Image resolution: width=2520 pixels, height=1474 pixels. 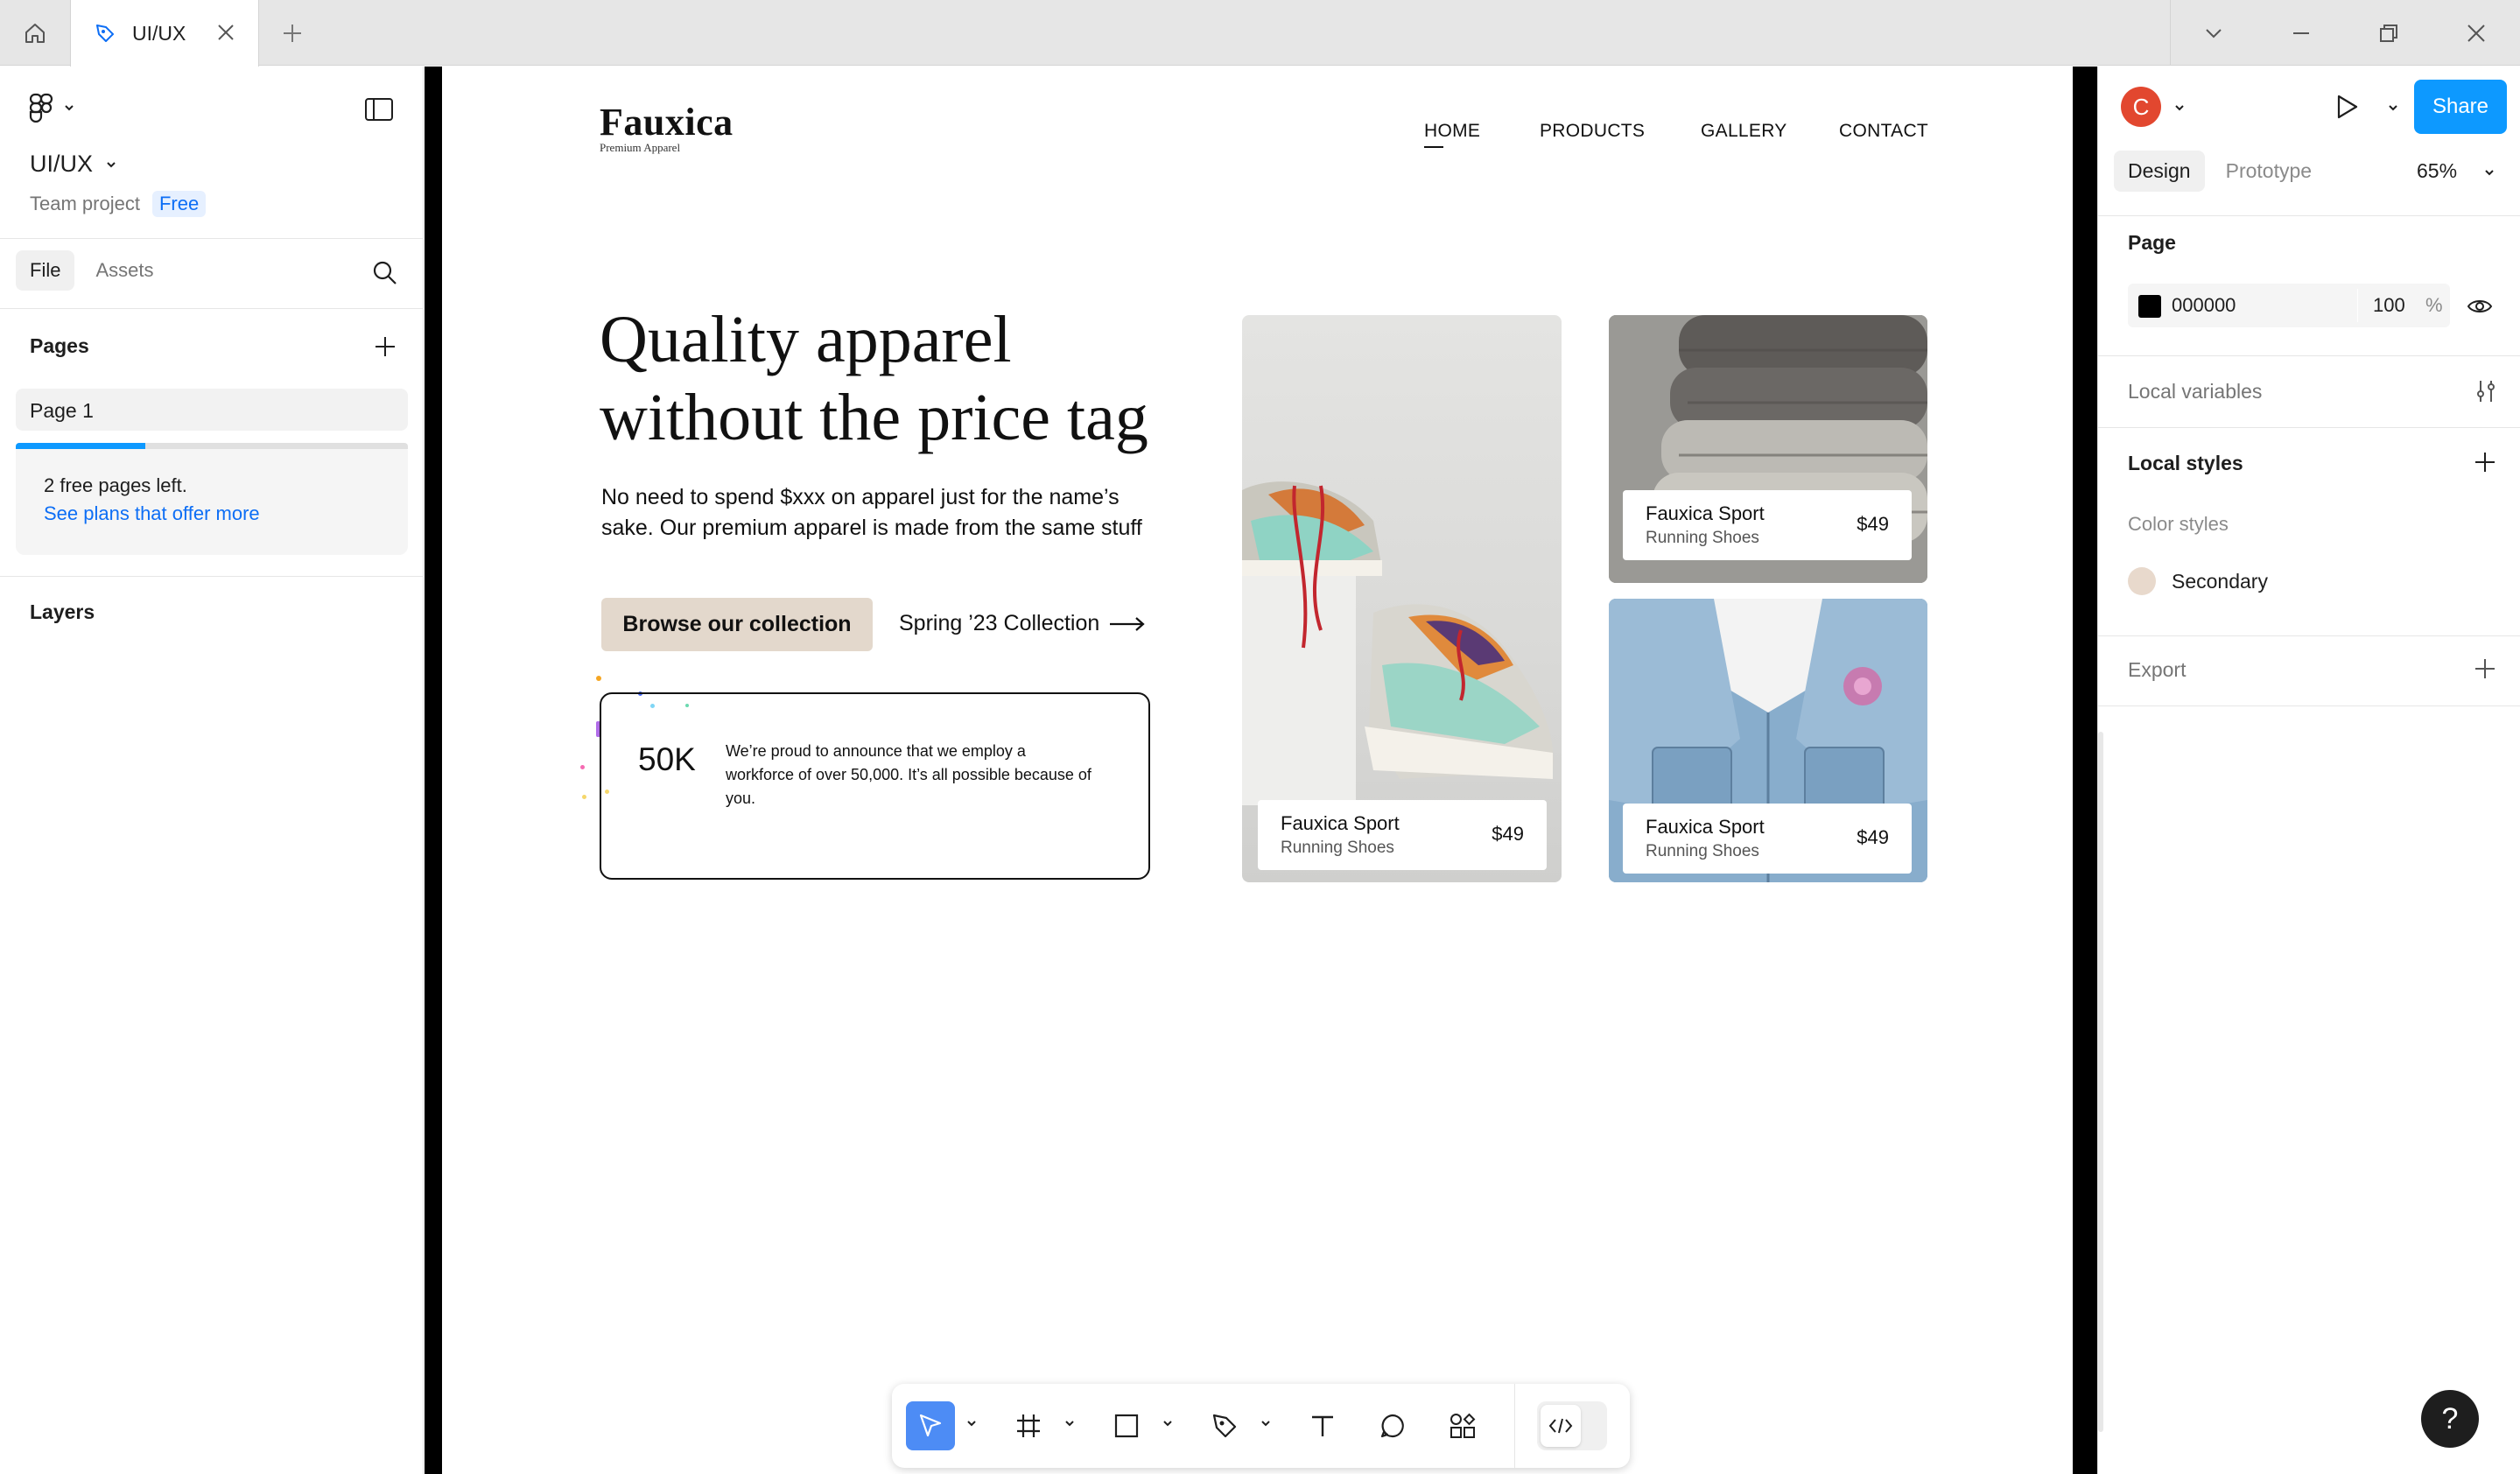 I want to click on main-menu-button, so click(x=51, y=108).